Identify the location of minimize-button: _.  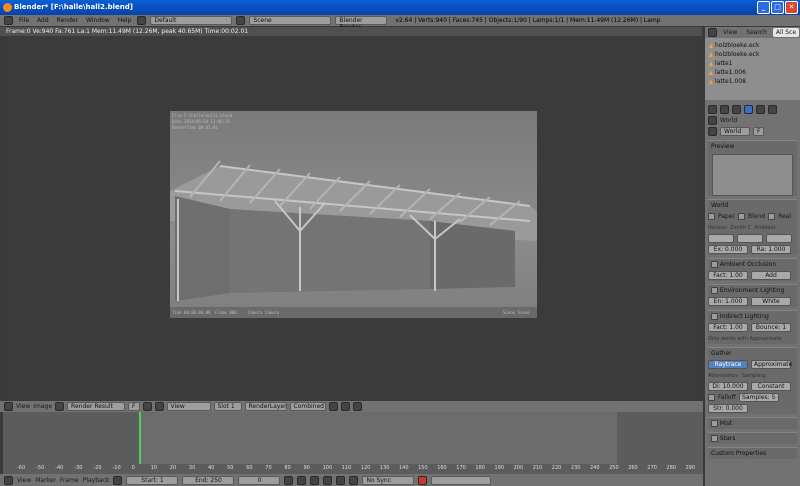
(763, 7).